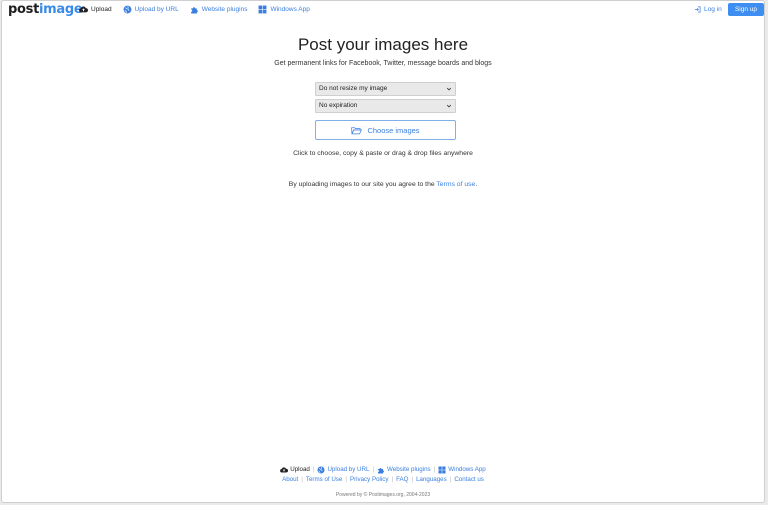 This screenshot has width=768, height=505. I want to click on expiration-select-value: No expiration, so click(338, 105).